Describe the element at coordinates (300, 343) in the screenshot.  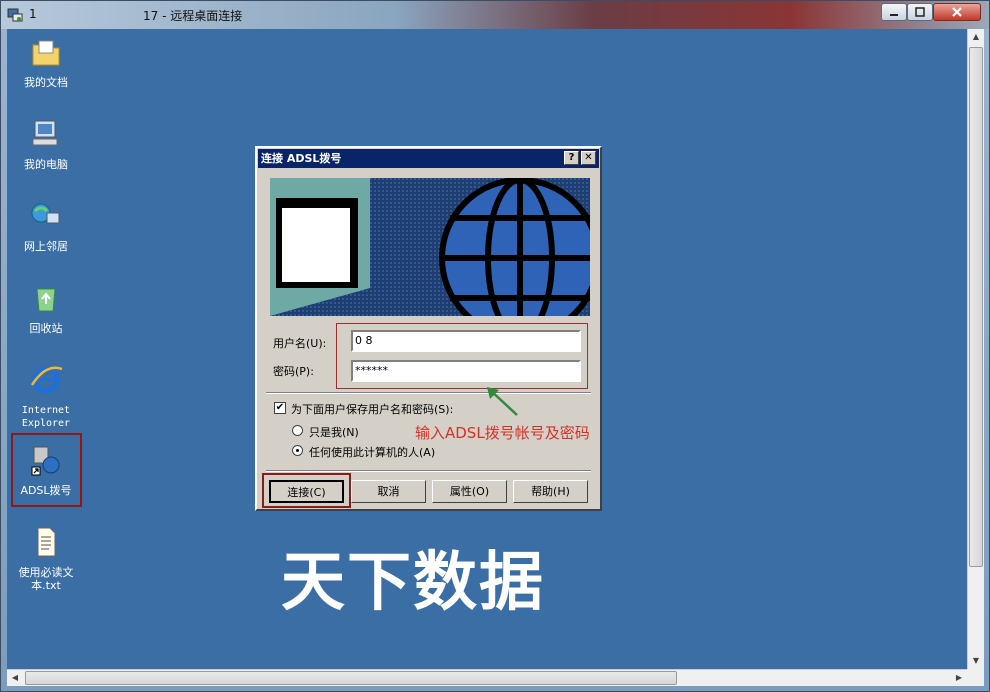
I see `username-label: 用户名(U):` at that location.